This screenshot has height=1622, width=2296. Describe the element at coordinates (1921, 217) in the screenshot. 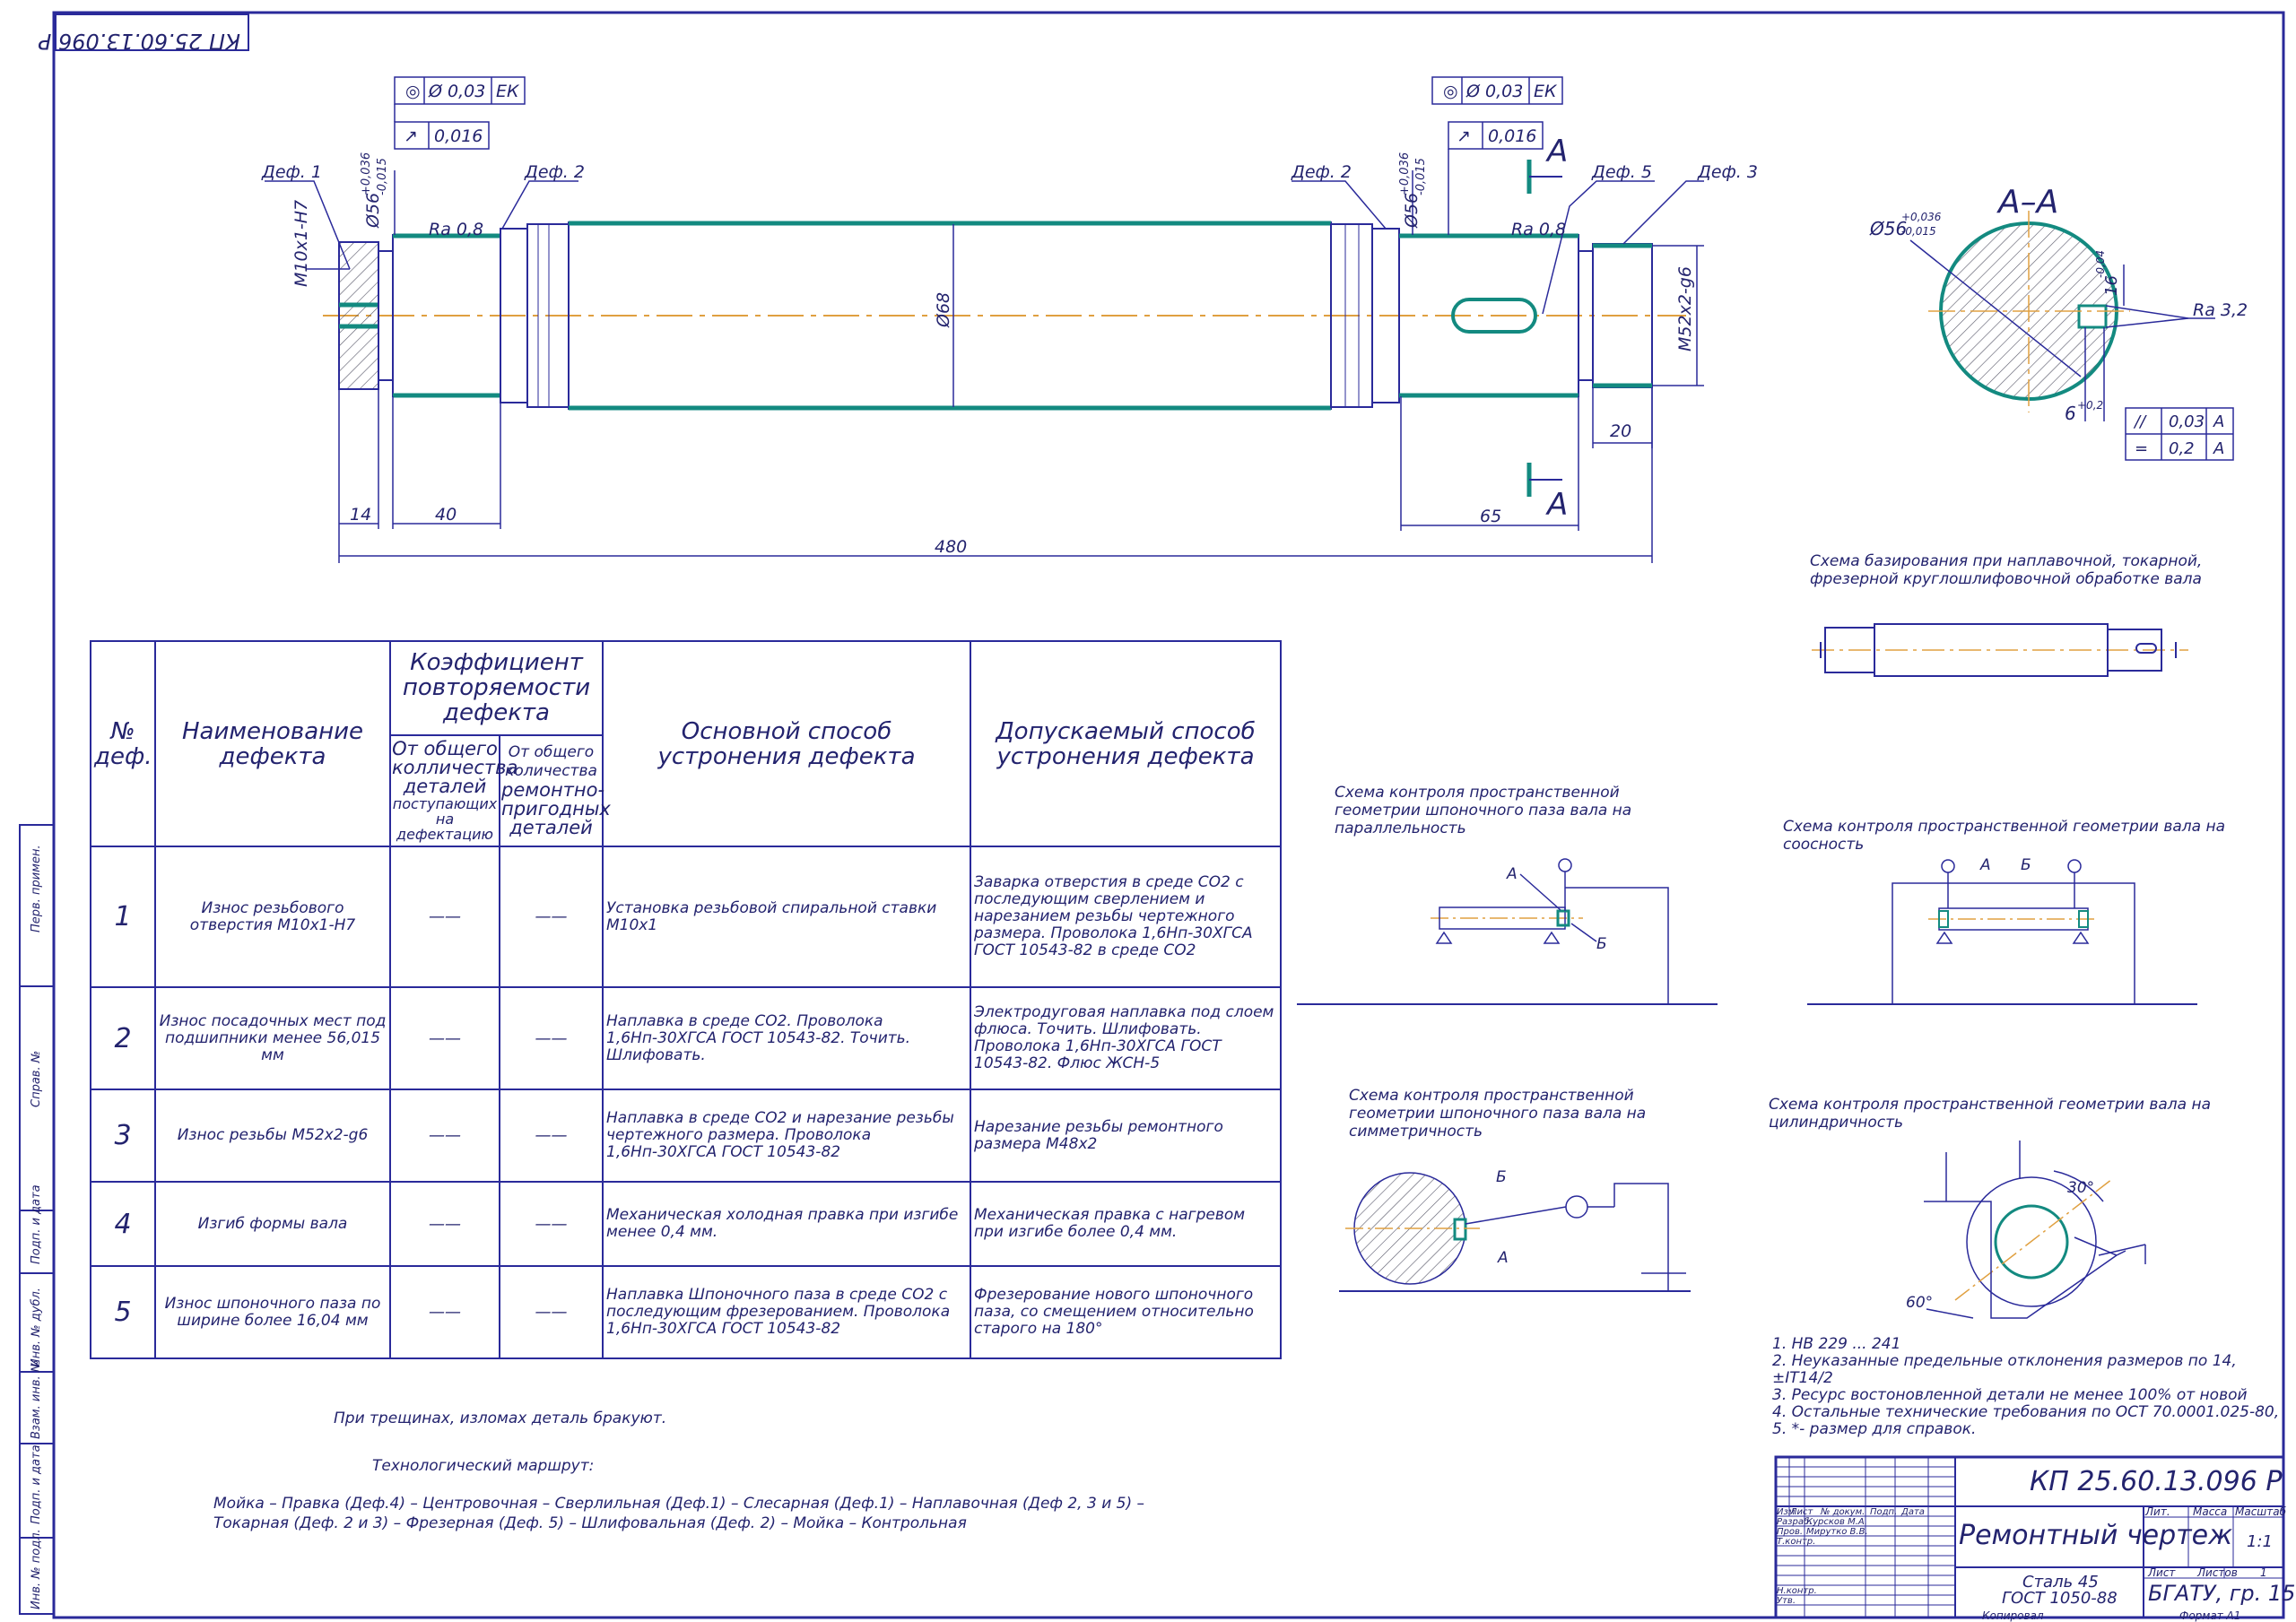

I see `section-diam-tol-up: +0,036` at that location.